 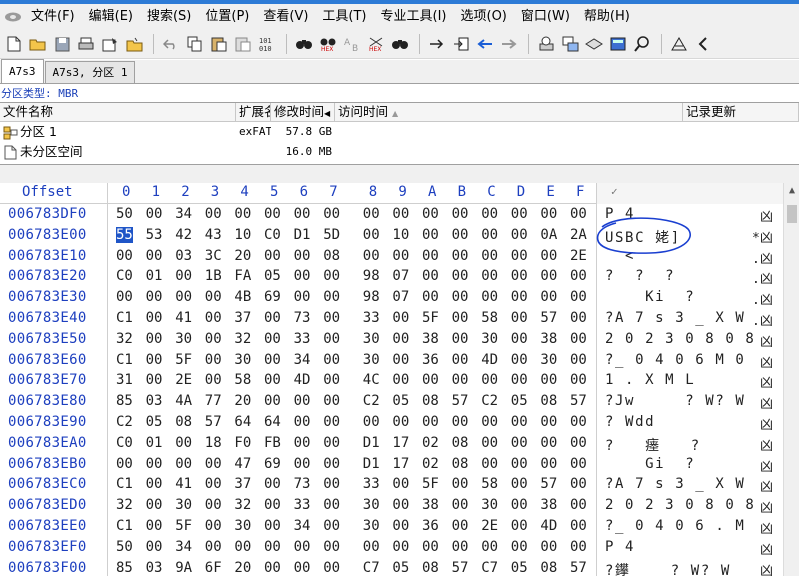 What do you see at coordinates (124, 568) in the screenshot?
I see `hex-byte: 85` at bounding box center [124, 568].